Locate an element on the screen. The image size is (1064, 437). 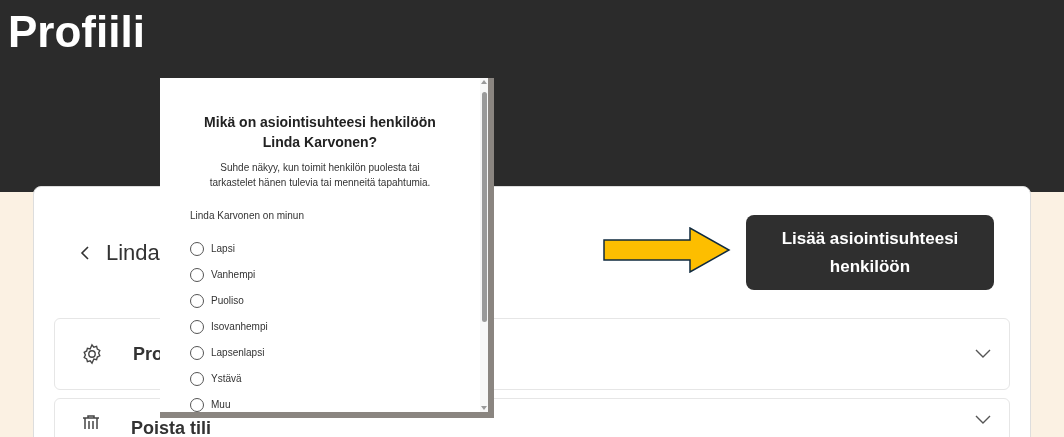
chevron-left-icon is located at coordinates (85, 252).